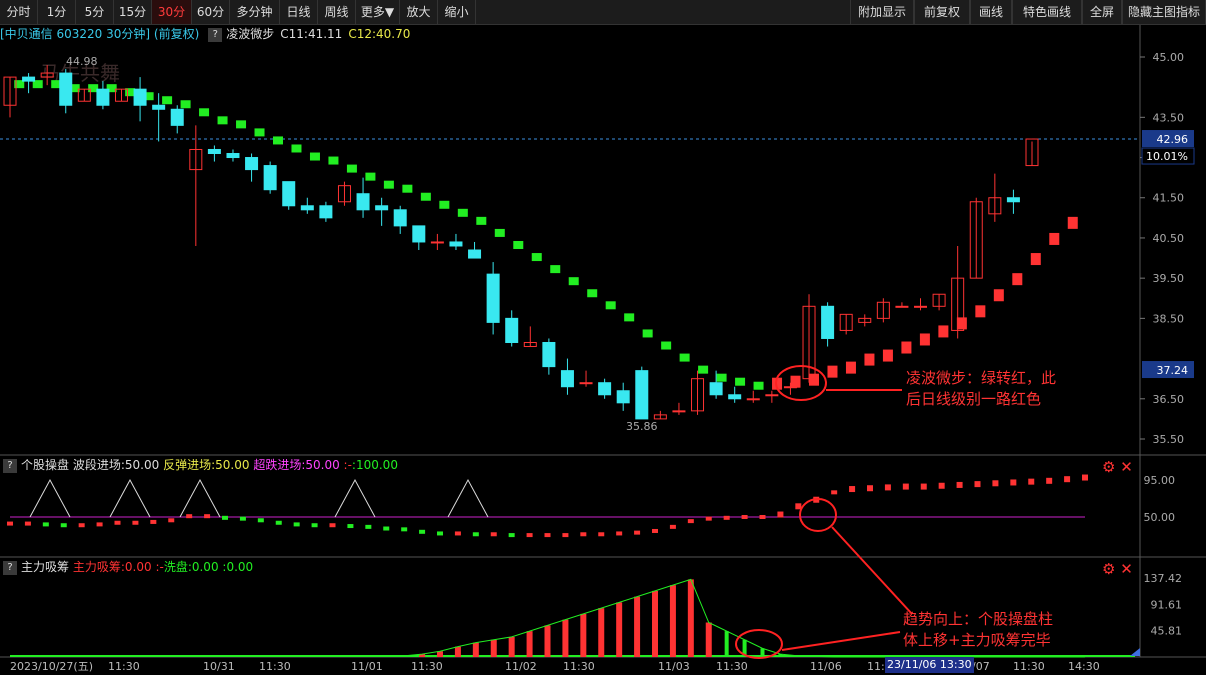  Describe the element at coordinates (978, 619) in the screenshot. I see `annotation-trend-line1: 趋势向上：个股操盘柱` at that location.